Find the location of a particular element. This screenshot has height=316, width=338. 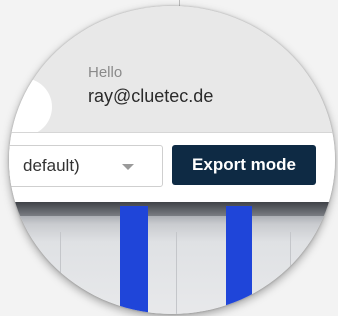

export-mode-button: Export mode is located at coordinates (244, 165).